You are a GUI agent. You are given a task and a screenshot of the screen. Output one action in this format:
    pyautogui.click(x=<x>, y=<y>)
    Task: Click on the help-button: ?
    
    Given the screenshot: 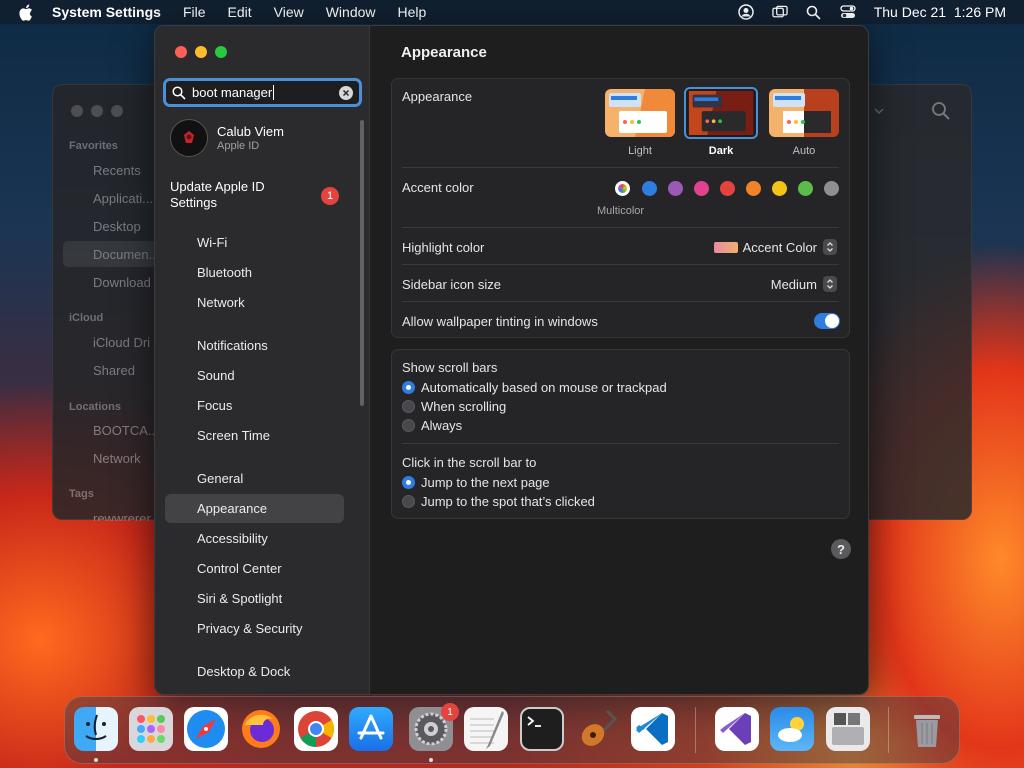 What is the action you would take?
    pyautogui.click(x=841, y=549)
    